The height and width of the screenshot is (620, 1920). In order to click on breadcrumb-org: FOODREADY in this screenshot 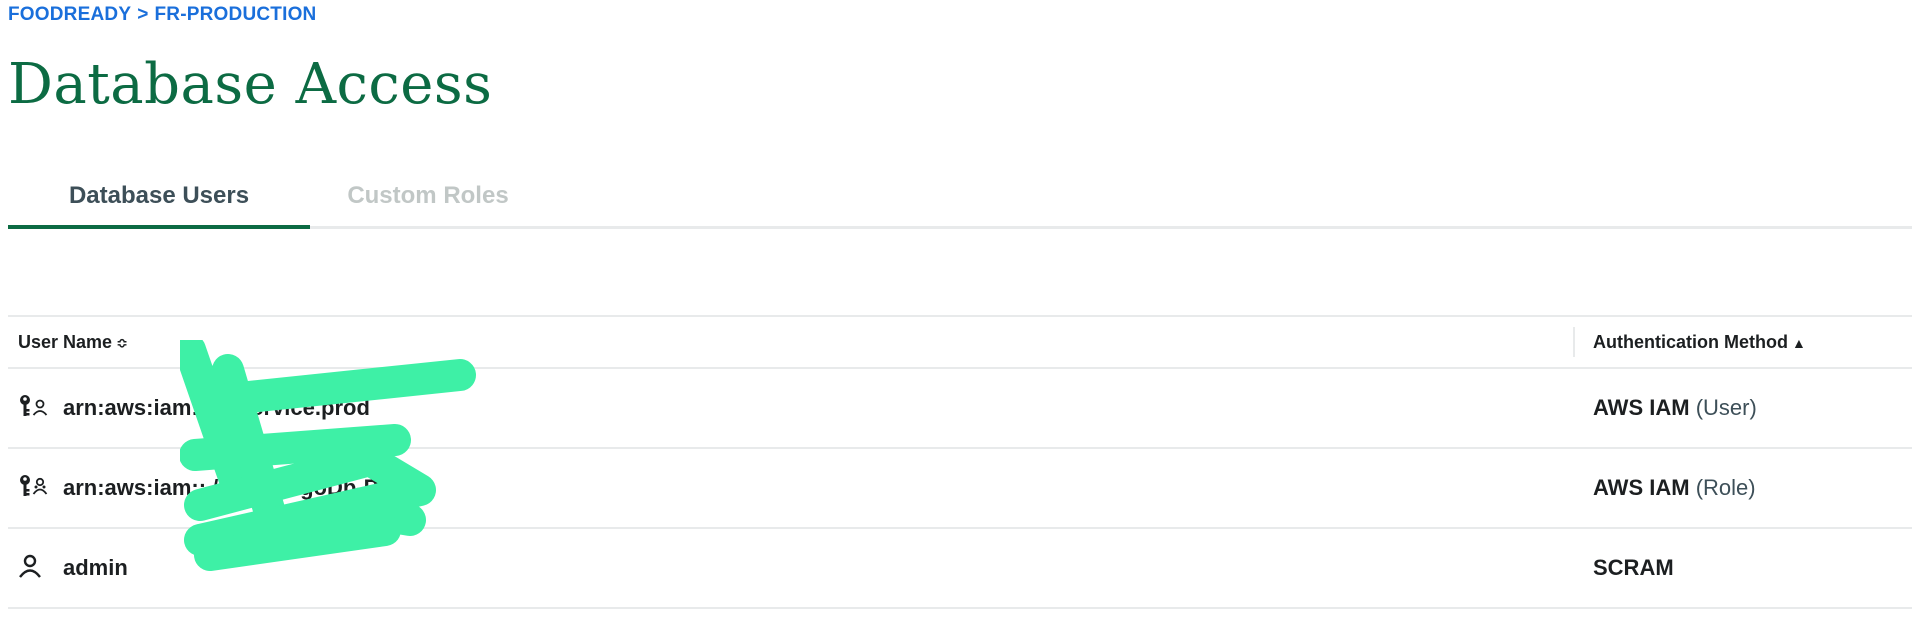, I will do `click(69, 14)`.